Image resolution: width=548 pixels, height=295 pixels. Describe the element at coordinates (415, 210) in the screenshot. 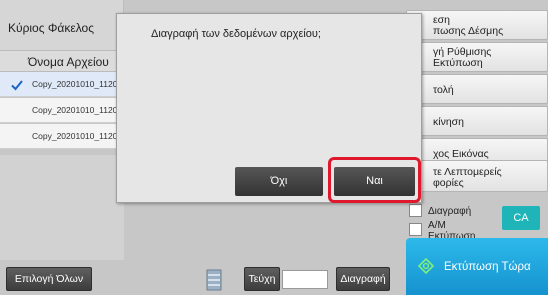

I see `delete-checkbox` at that location.